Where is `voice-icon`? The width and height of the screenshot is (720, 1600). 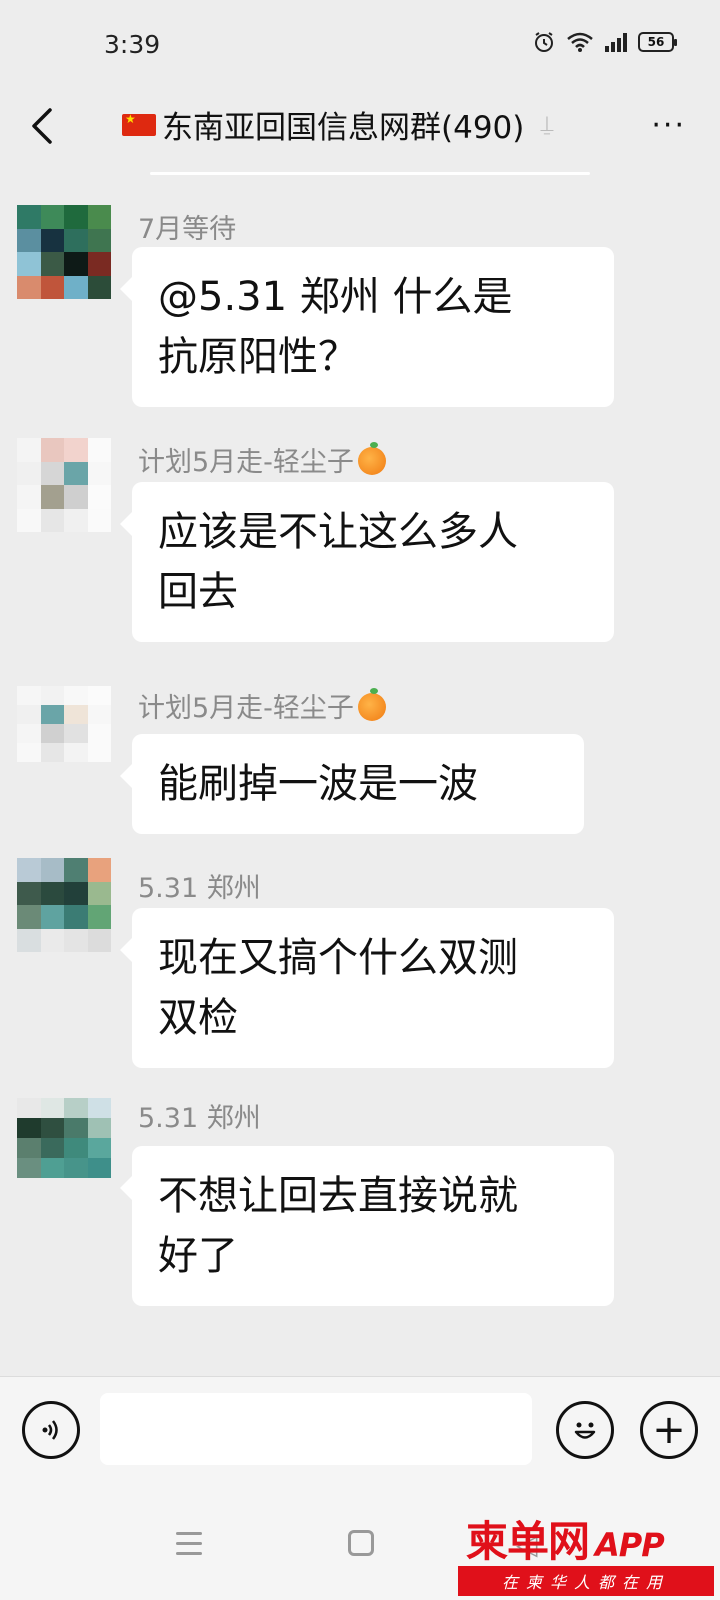
voice-icon is located at coordinates (50, 1430).